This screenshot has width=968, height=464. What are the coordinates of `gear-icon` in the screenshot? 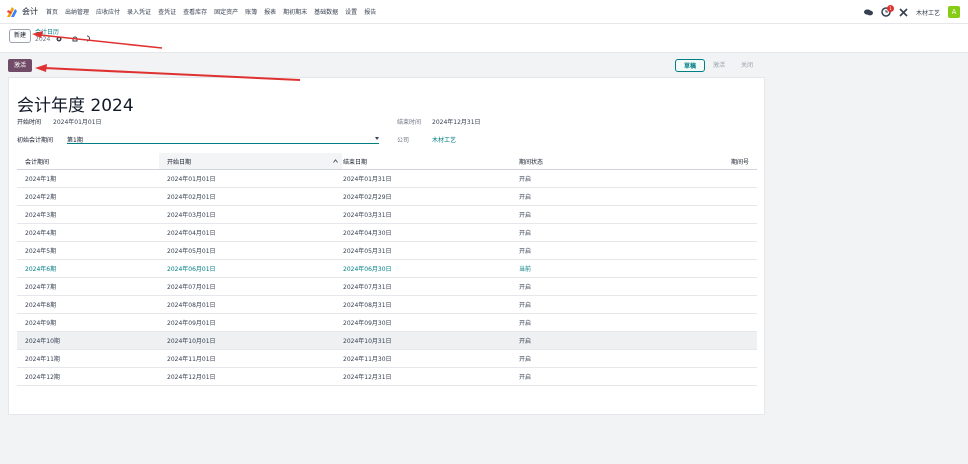 It's located at (59, 39).